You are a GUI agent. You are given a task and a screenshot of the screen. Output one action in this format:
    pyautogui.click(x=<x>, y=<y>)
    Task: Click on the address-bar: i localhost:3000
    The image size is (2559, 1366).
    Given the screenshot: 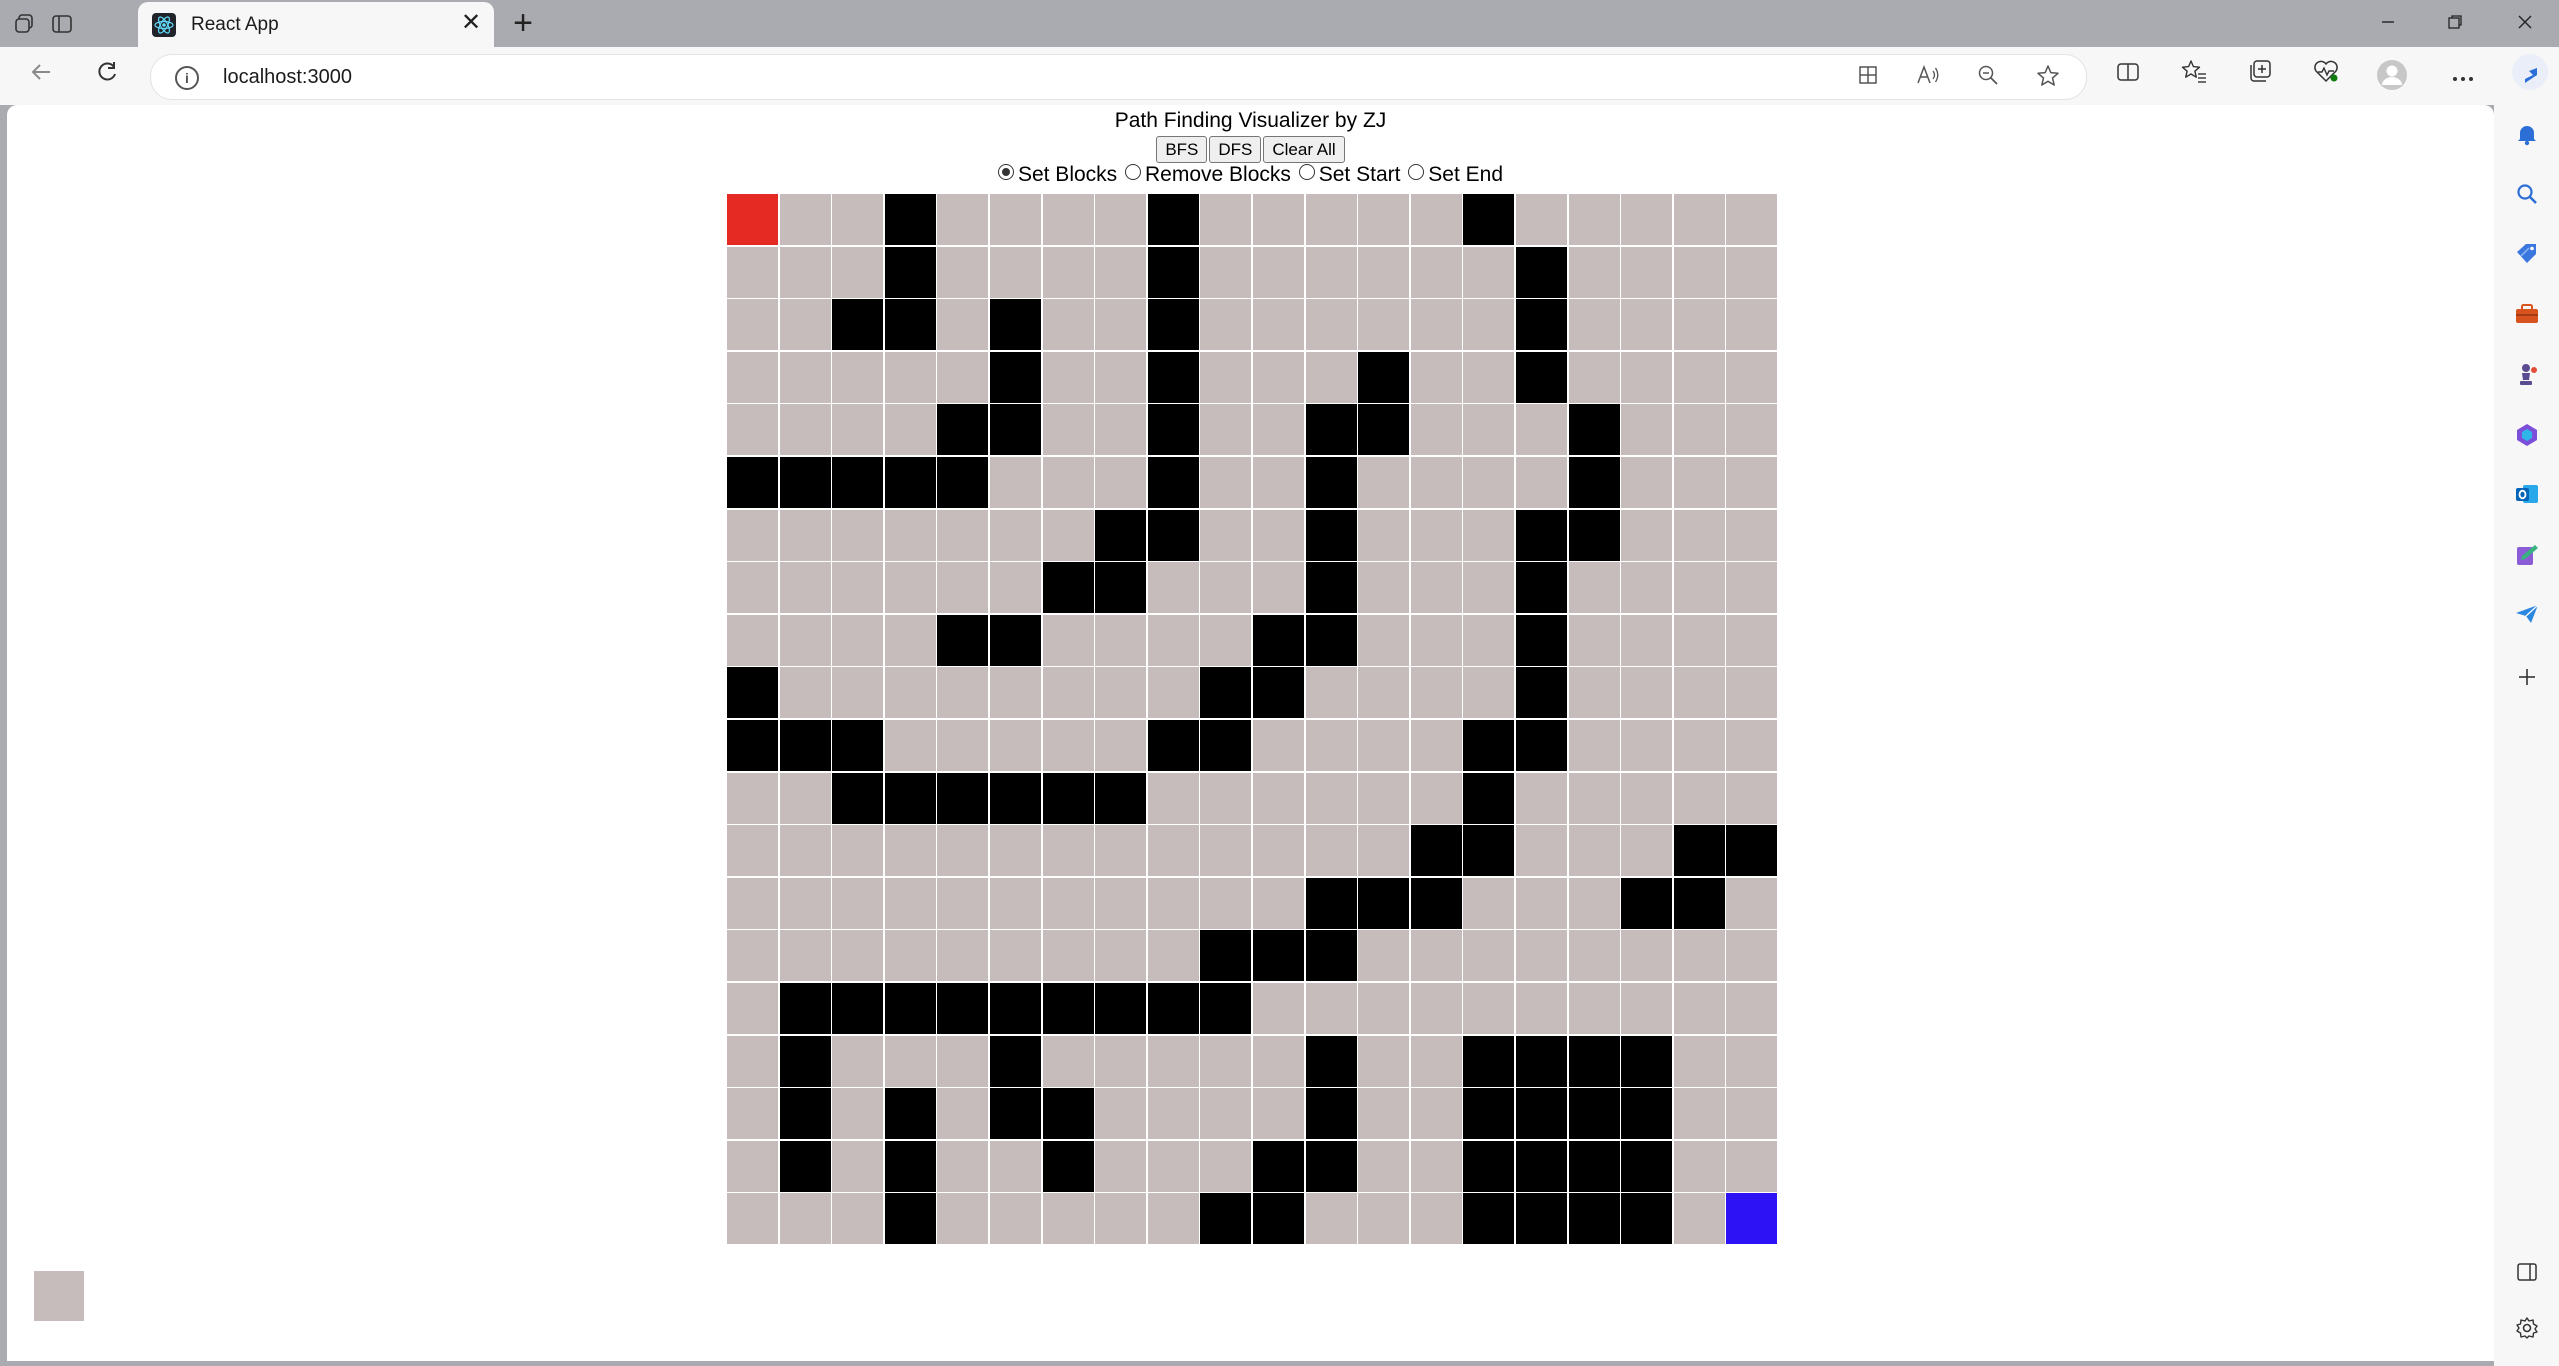 What is the action you would take?
    pyautogui.click(x=1118, y=77)
    